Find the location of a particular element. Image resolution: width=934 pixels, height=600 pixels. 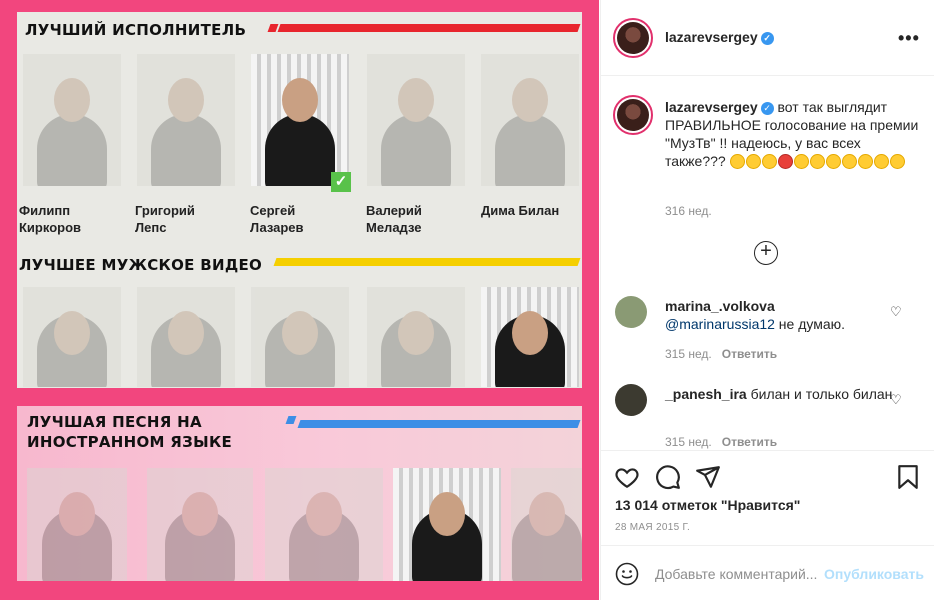

nominee-name: Сергей Лазарев is located at coordinates (277, 219).